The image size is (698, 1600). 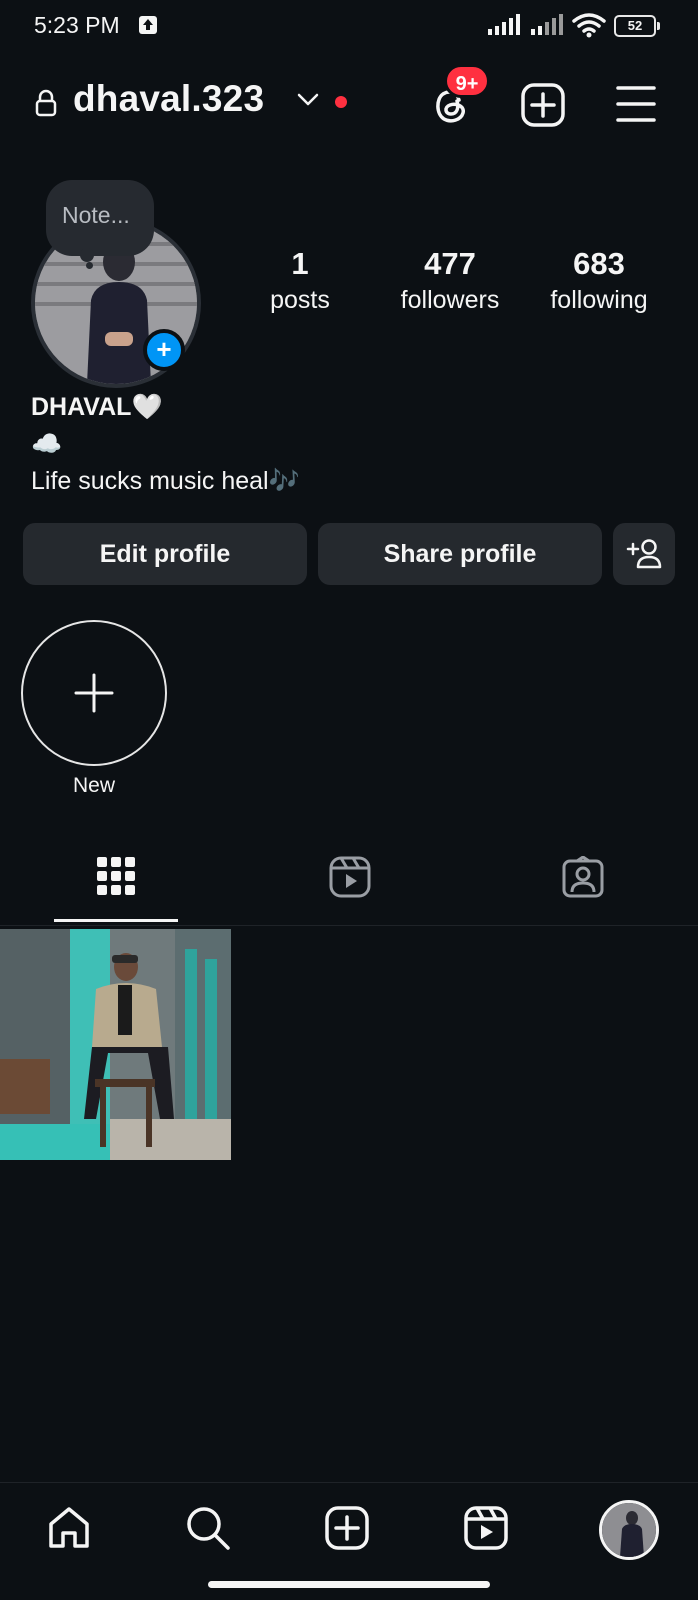 I want to click on battery-icon: 52, so click(x=637, y=26).